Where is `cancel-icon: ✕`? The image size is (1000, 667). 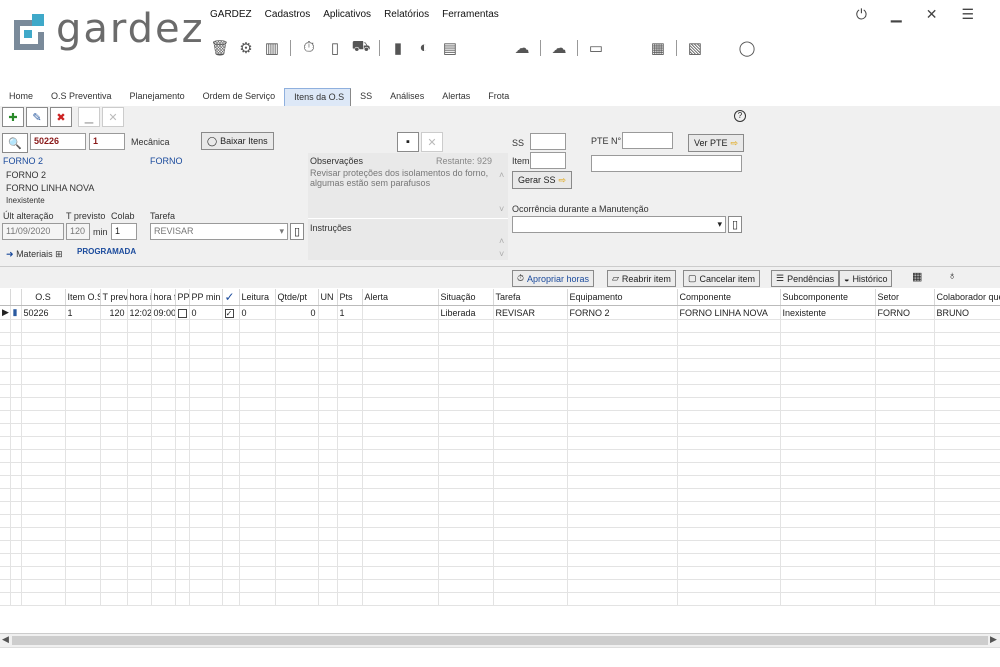
cancel-icon: ✕ is located at coordinates (113, 117).